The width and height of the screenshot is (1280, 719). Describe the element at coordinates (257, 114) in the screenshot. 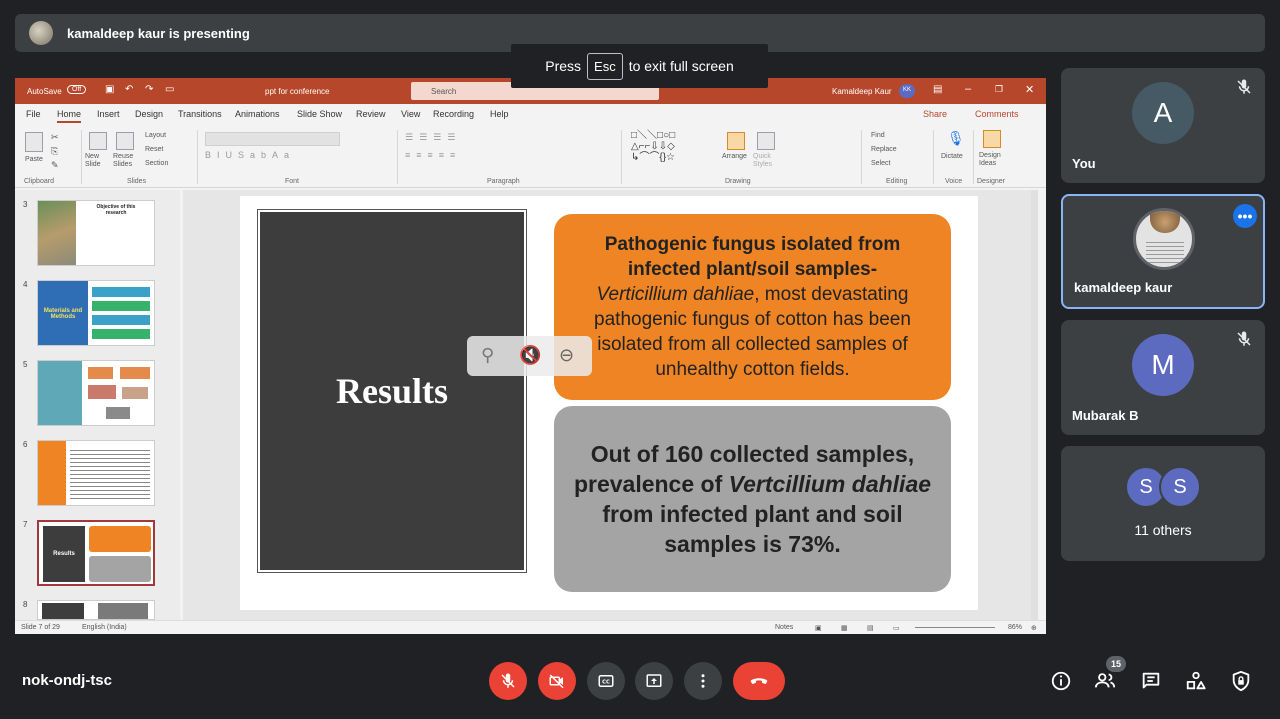

I see `tab-animations: Animations` at that location.